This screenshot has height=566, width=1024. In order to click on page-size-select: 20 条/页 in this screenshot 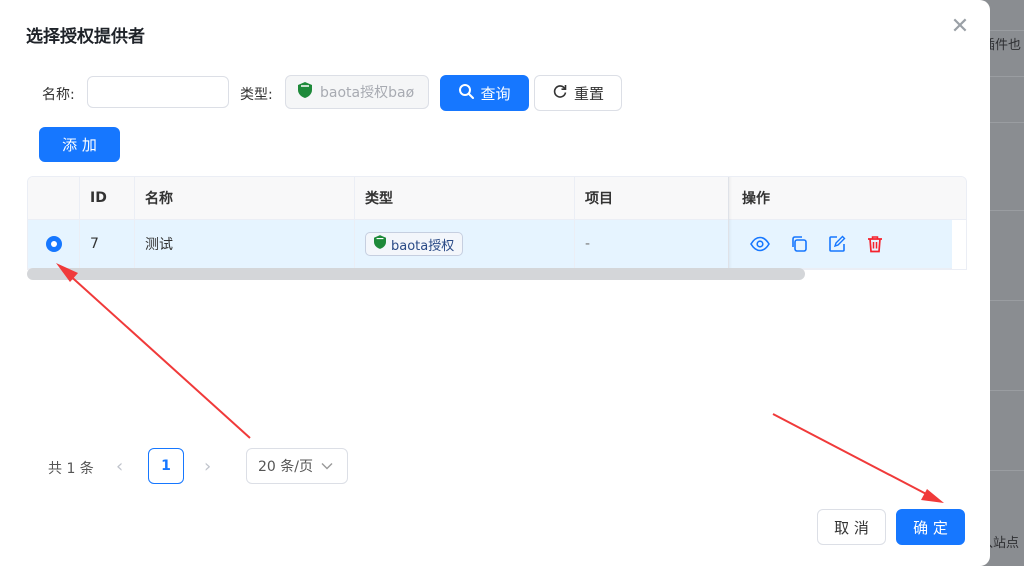, I will do `click(297, 466)`.